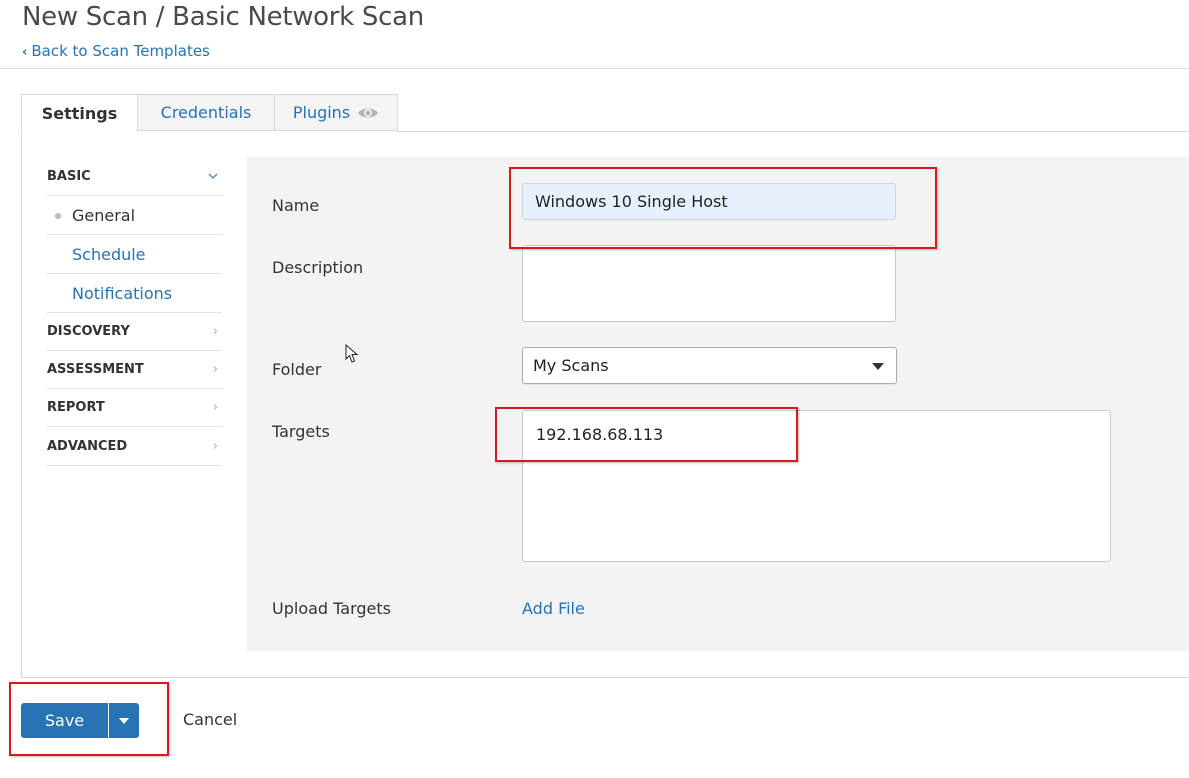  What do you see at coordinates (25, 52) in the screenshot?
I see `chevron-left-icon: ‹` at bounding box center [25, 52].